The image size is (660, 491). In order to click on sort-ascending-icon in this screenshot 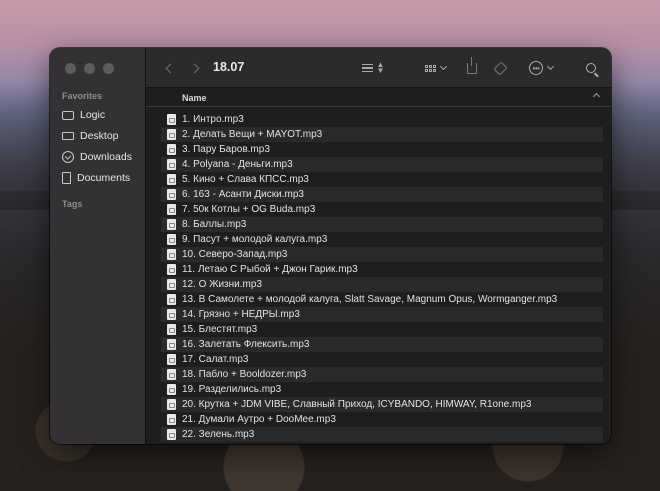, I will do `click(596, 96)`.